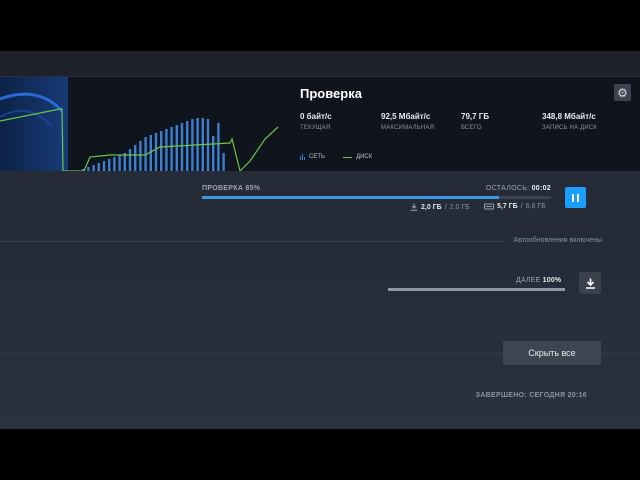 The width and height of the screenshot is (640, 480). Describe the element at coordinates (570, 128) in the screenshot. I see `stat-disk-write-label: ЗАПИСЬ НА ДИСК` at that location.